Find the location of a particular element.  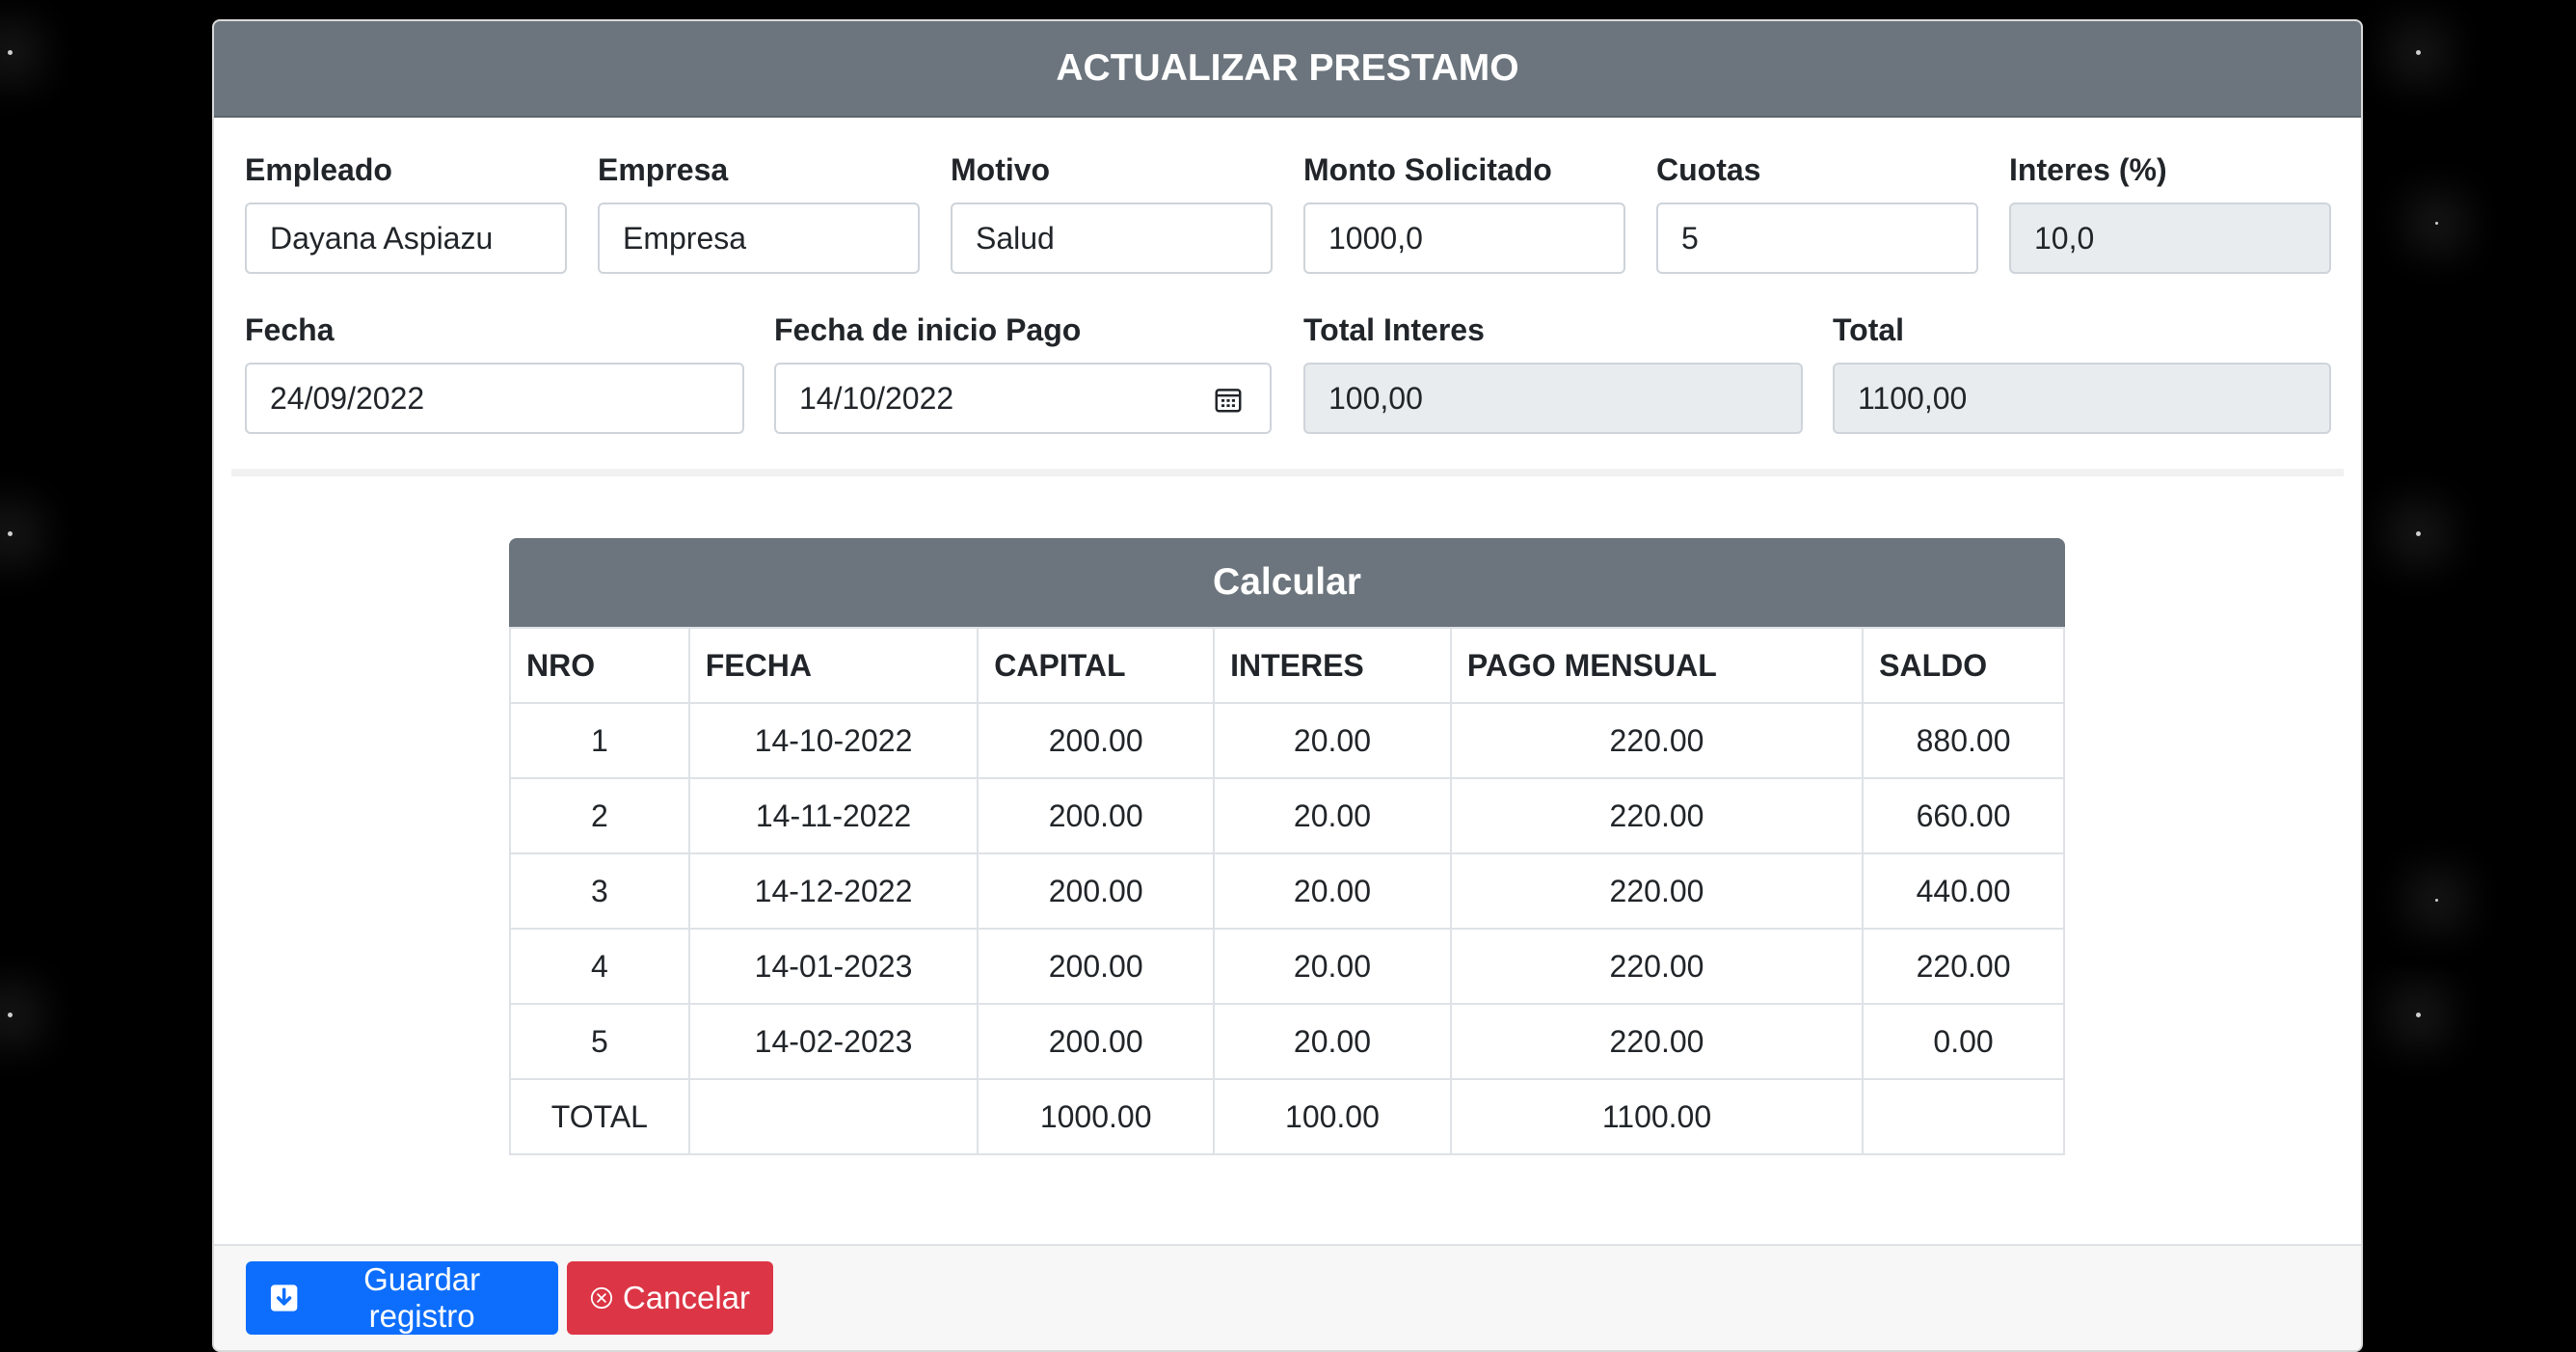

empleado-field is located at coordinates (406, 238).